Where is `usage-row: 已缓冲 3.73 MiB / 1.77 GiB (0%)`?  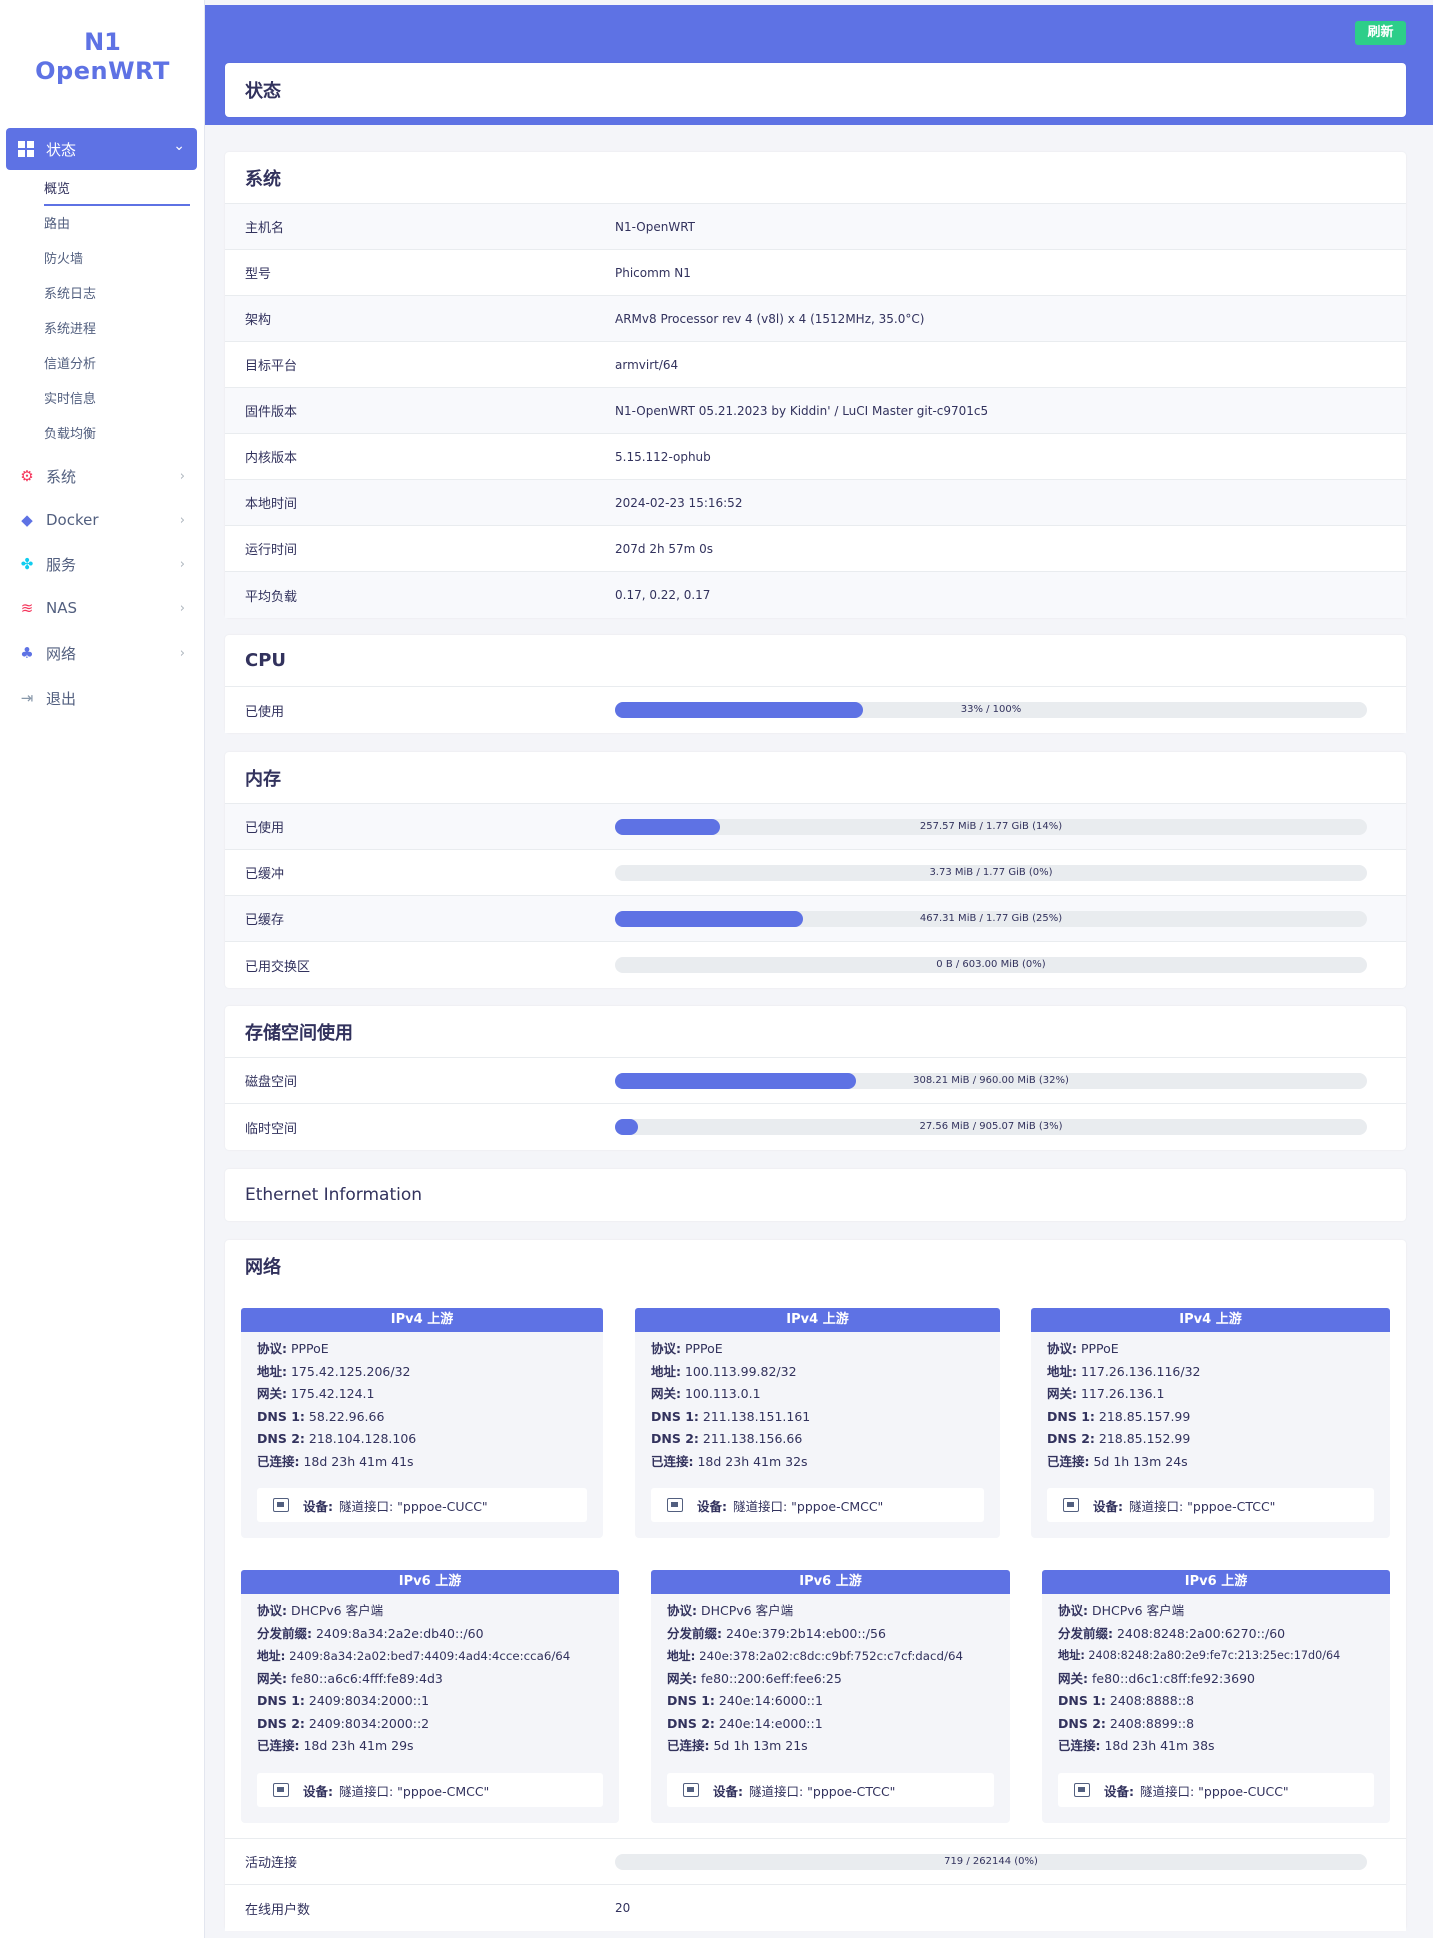
usage-row: 已缓冲 3.73 MiB / 1.77 GiB (0%) is located at coordinates (815, 873).